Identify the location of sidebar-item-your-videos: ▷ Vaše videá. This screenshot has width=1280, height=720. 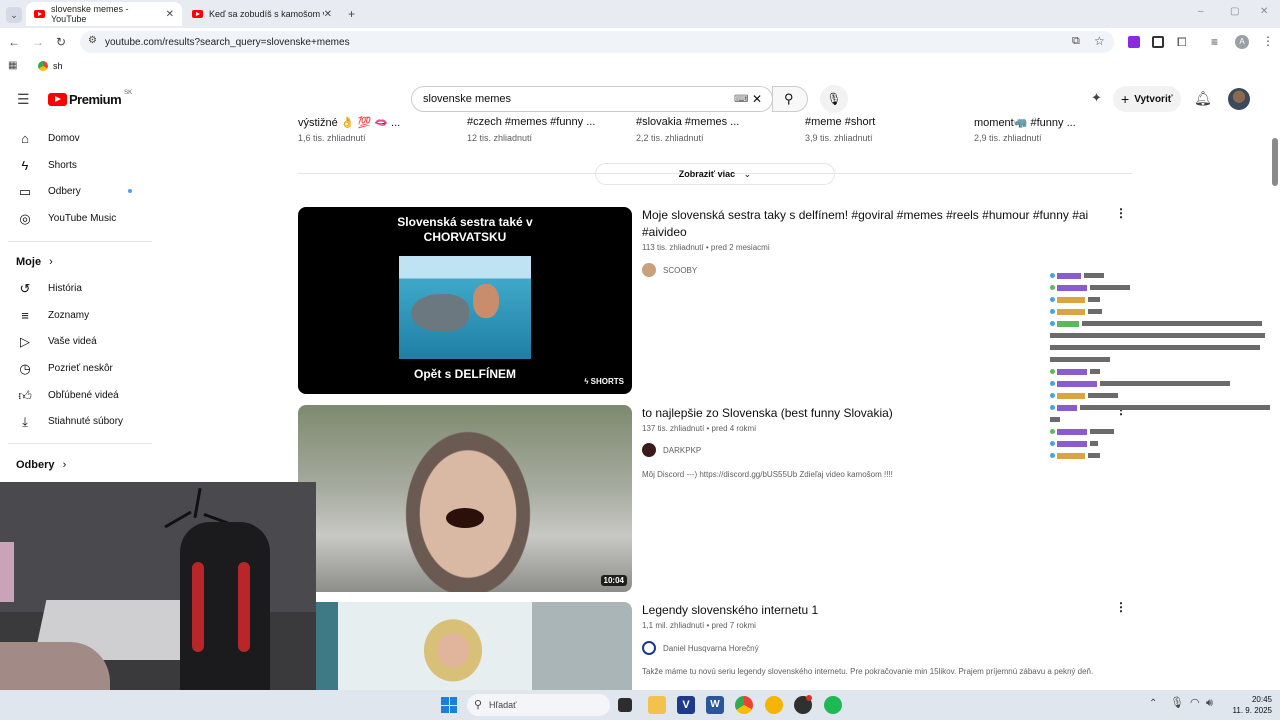
(75, 341).